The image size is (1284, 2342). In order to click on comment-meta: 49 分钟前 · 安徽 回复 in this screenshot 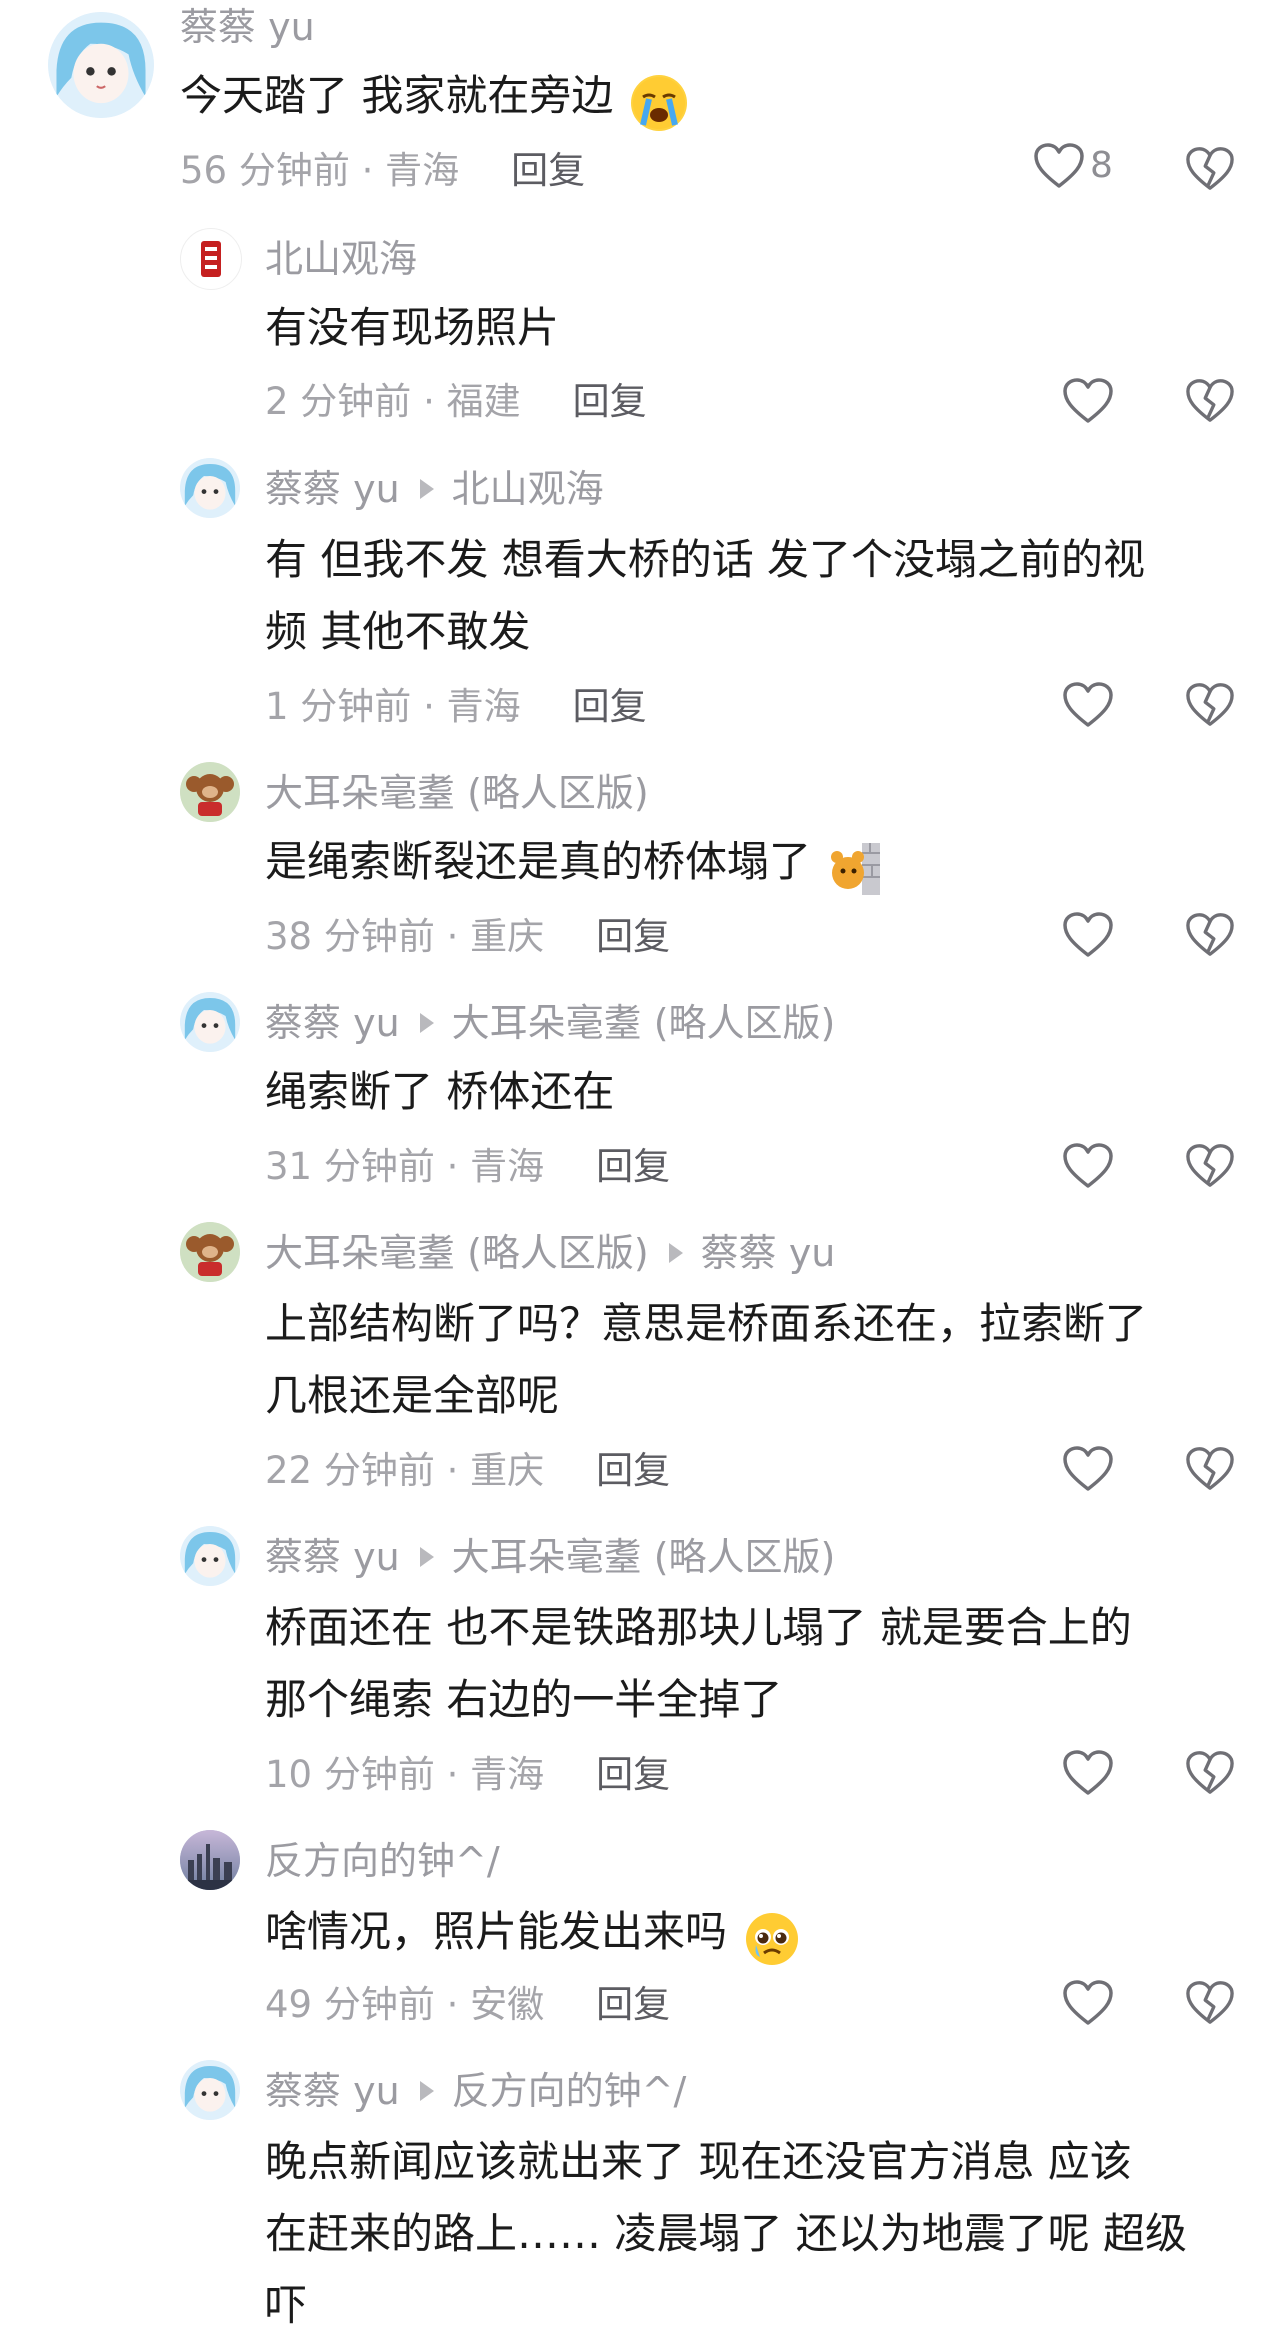, I will do `click(467, 2004)`.